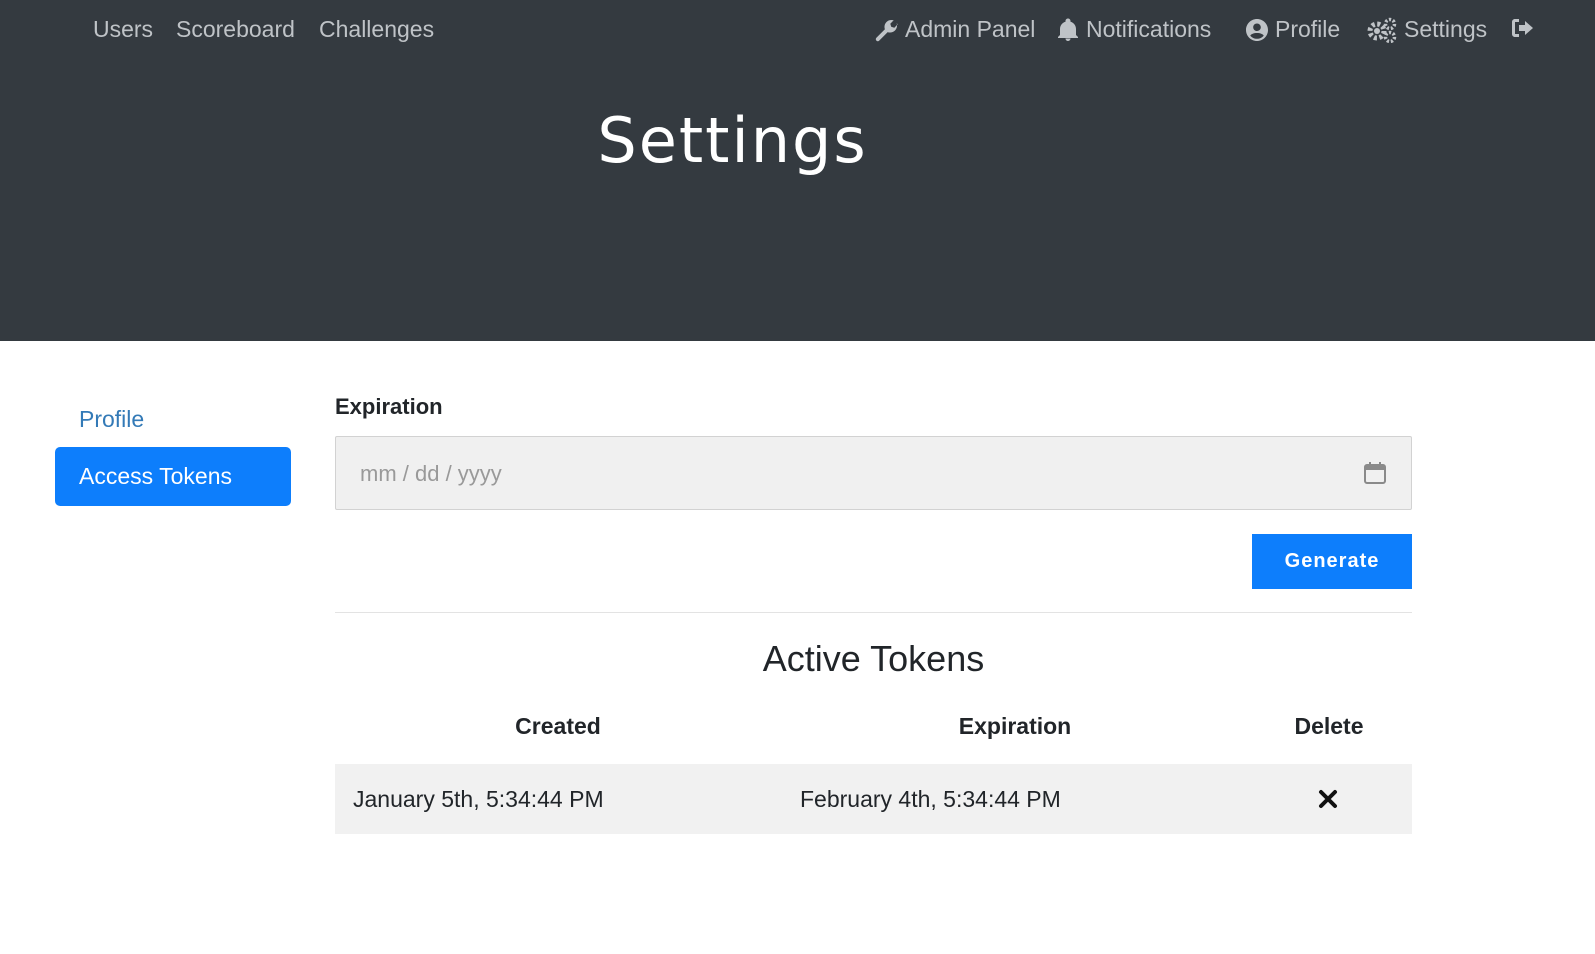 The height and width of the screenshot is (954, 1595). Describe the element at coordinates (873, 658) in the screenshot. I see `active-tokens-title: Active Tokens` at that location.